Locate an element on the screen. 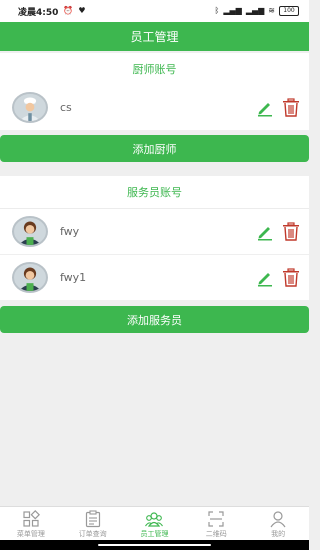 The width and height of the screenshot is (320, 550). notification-icon: ♥ is located at coordinates (82, 10).